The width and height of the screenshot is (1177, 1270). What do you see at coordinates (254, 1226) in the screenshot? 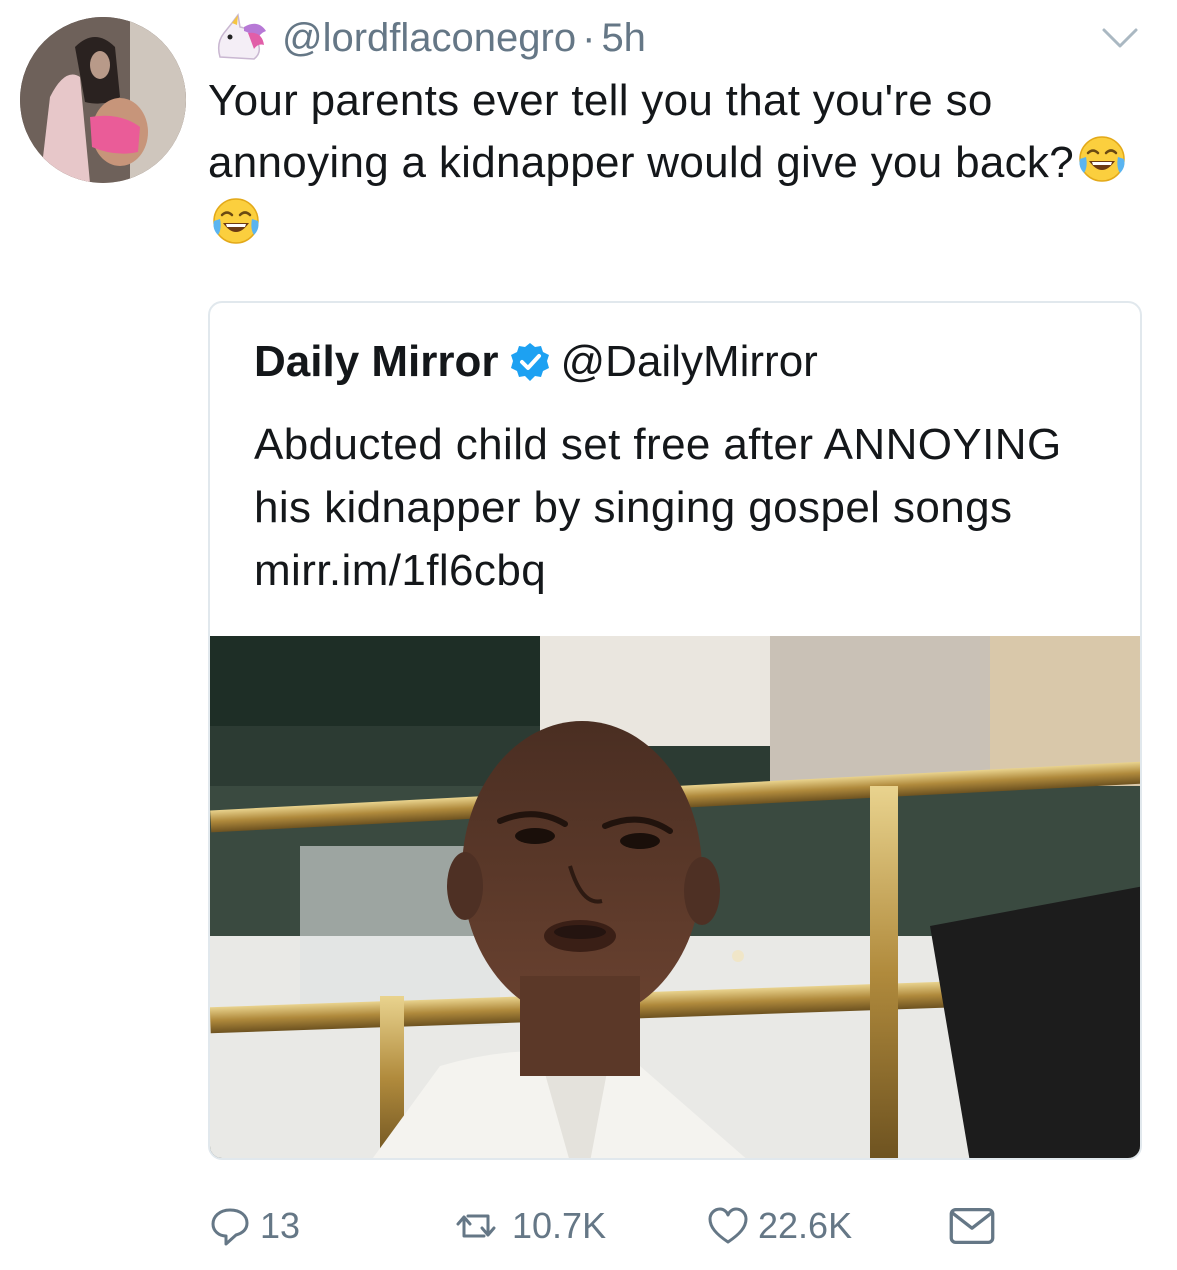
I see `reply-action: 13` at bounding box center [254, 1226].